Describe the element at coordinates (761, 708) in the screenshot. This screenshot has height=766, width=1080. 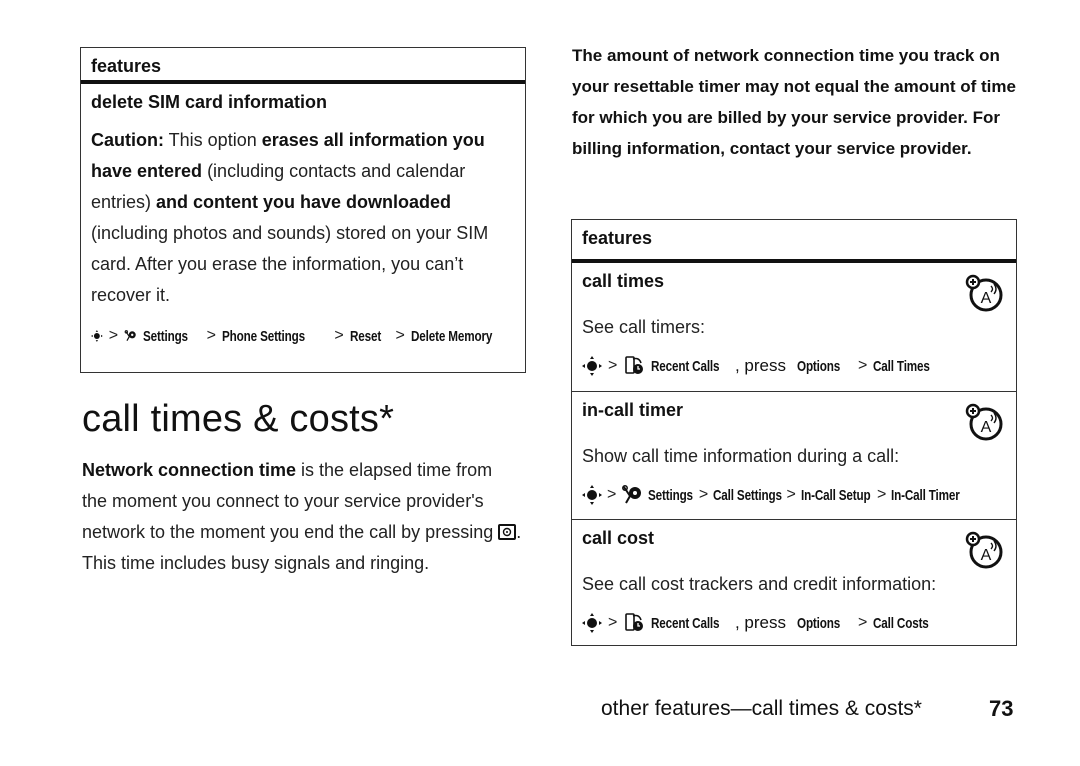
I see `running-footer: other features—call times & costs*` at that location.